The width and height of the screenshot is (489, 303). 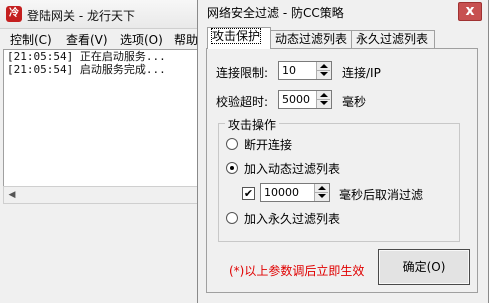 I want to click on verify-timeout-spinner: 5000, so click(x=305, y=99).